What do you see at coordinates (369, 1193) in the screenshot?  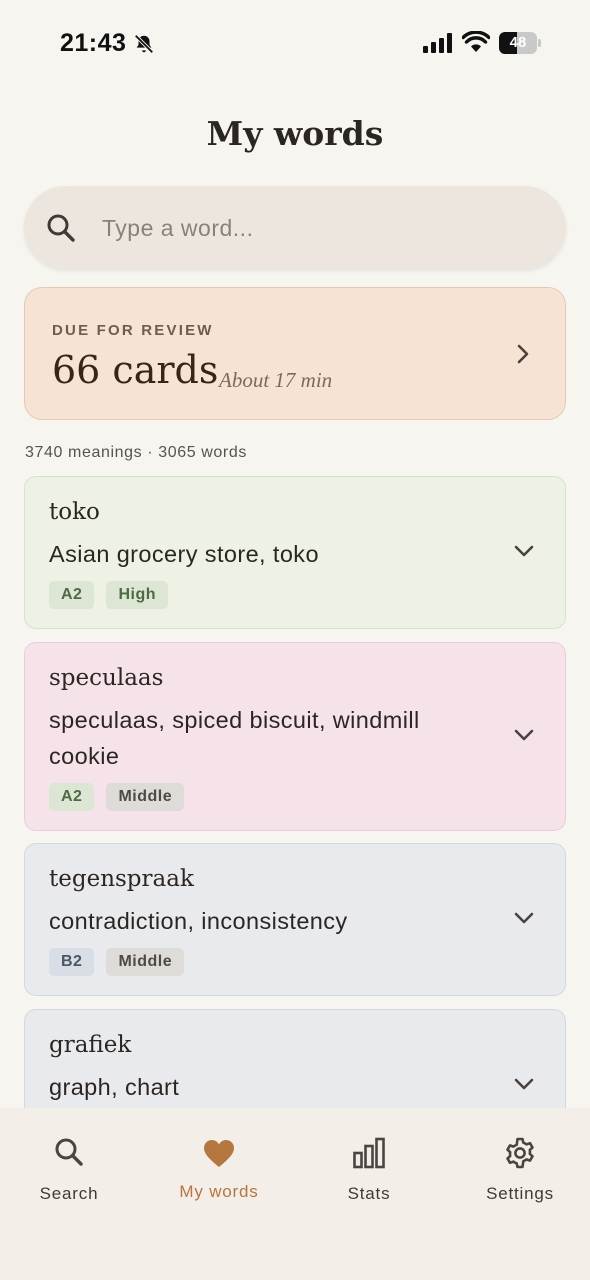 I see `tab-label: Stats` at bounding box center [369, 1193].